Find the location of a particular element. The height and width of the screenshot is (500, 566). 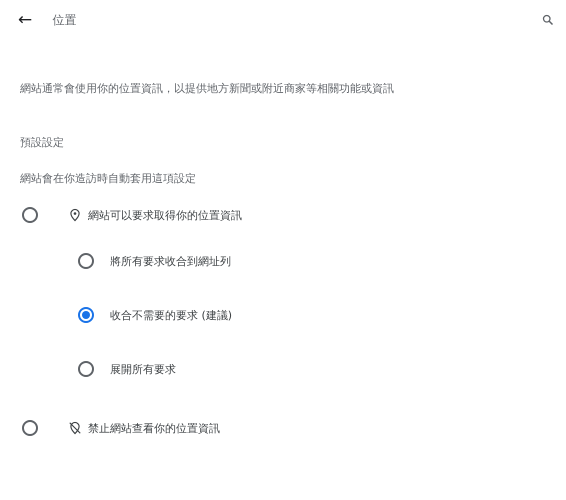

search-button is located at coordinates (548, 20).